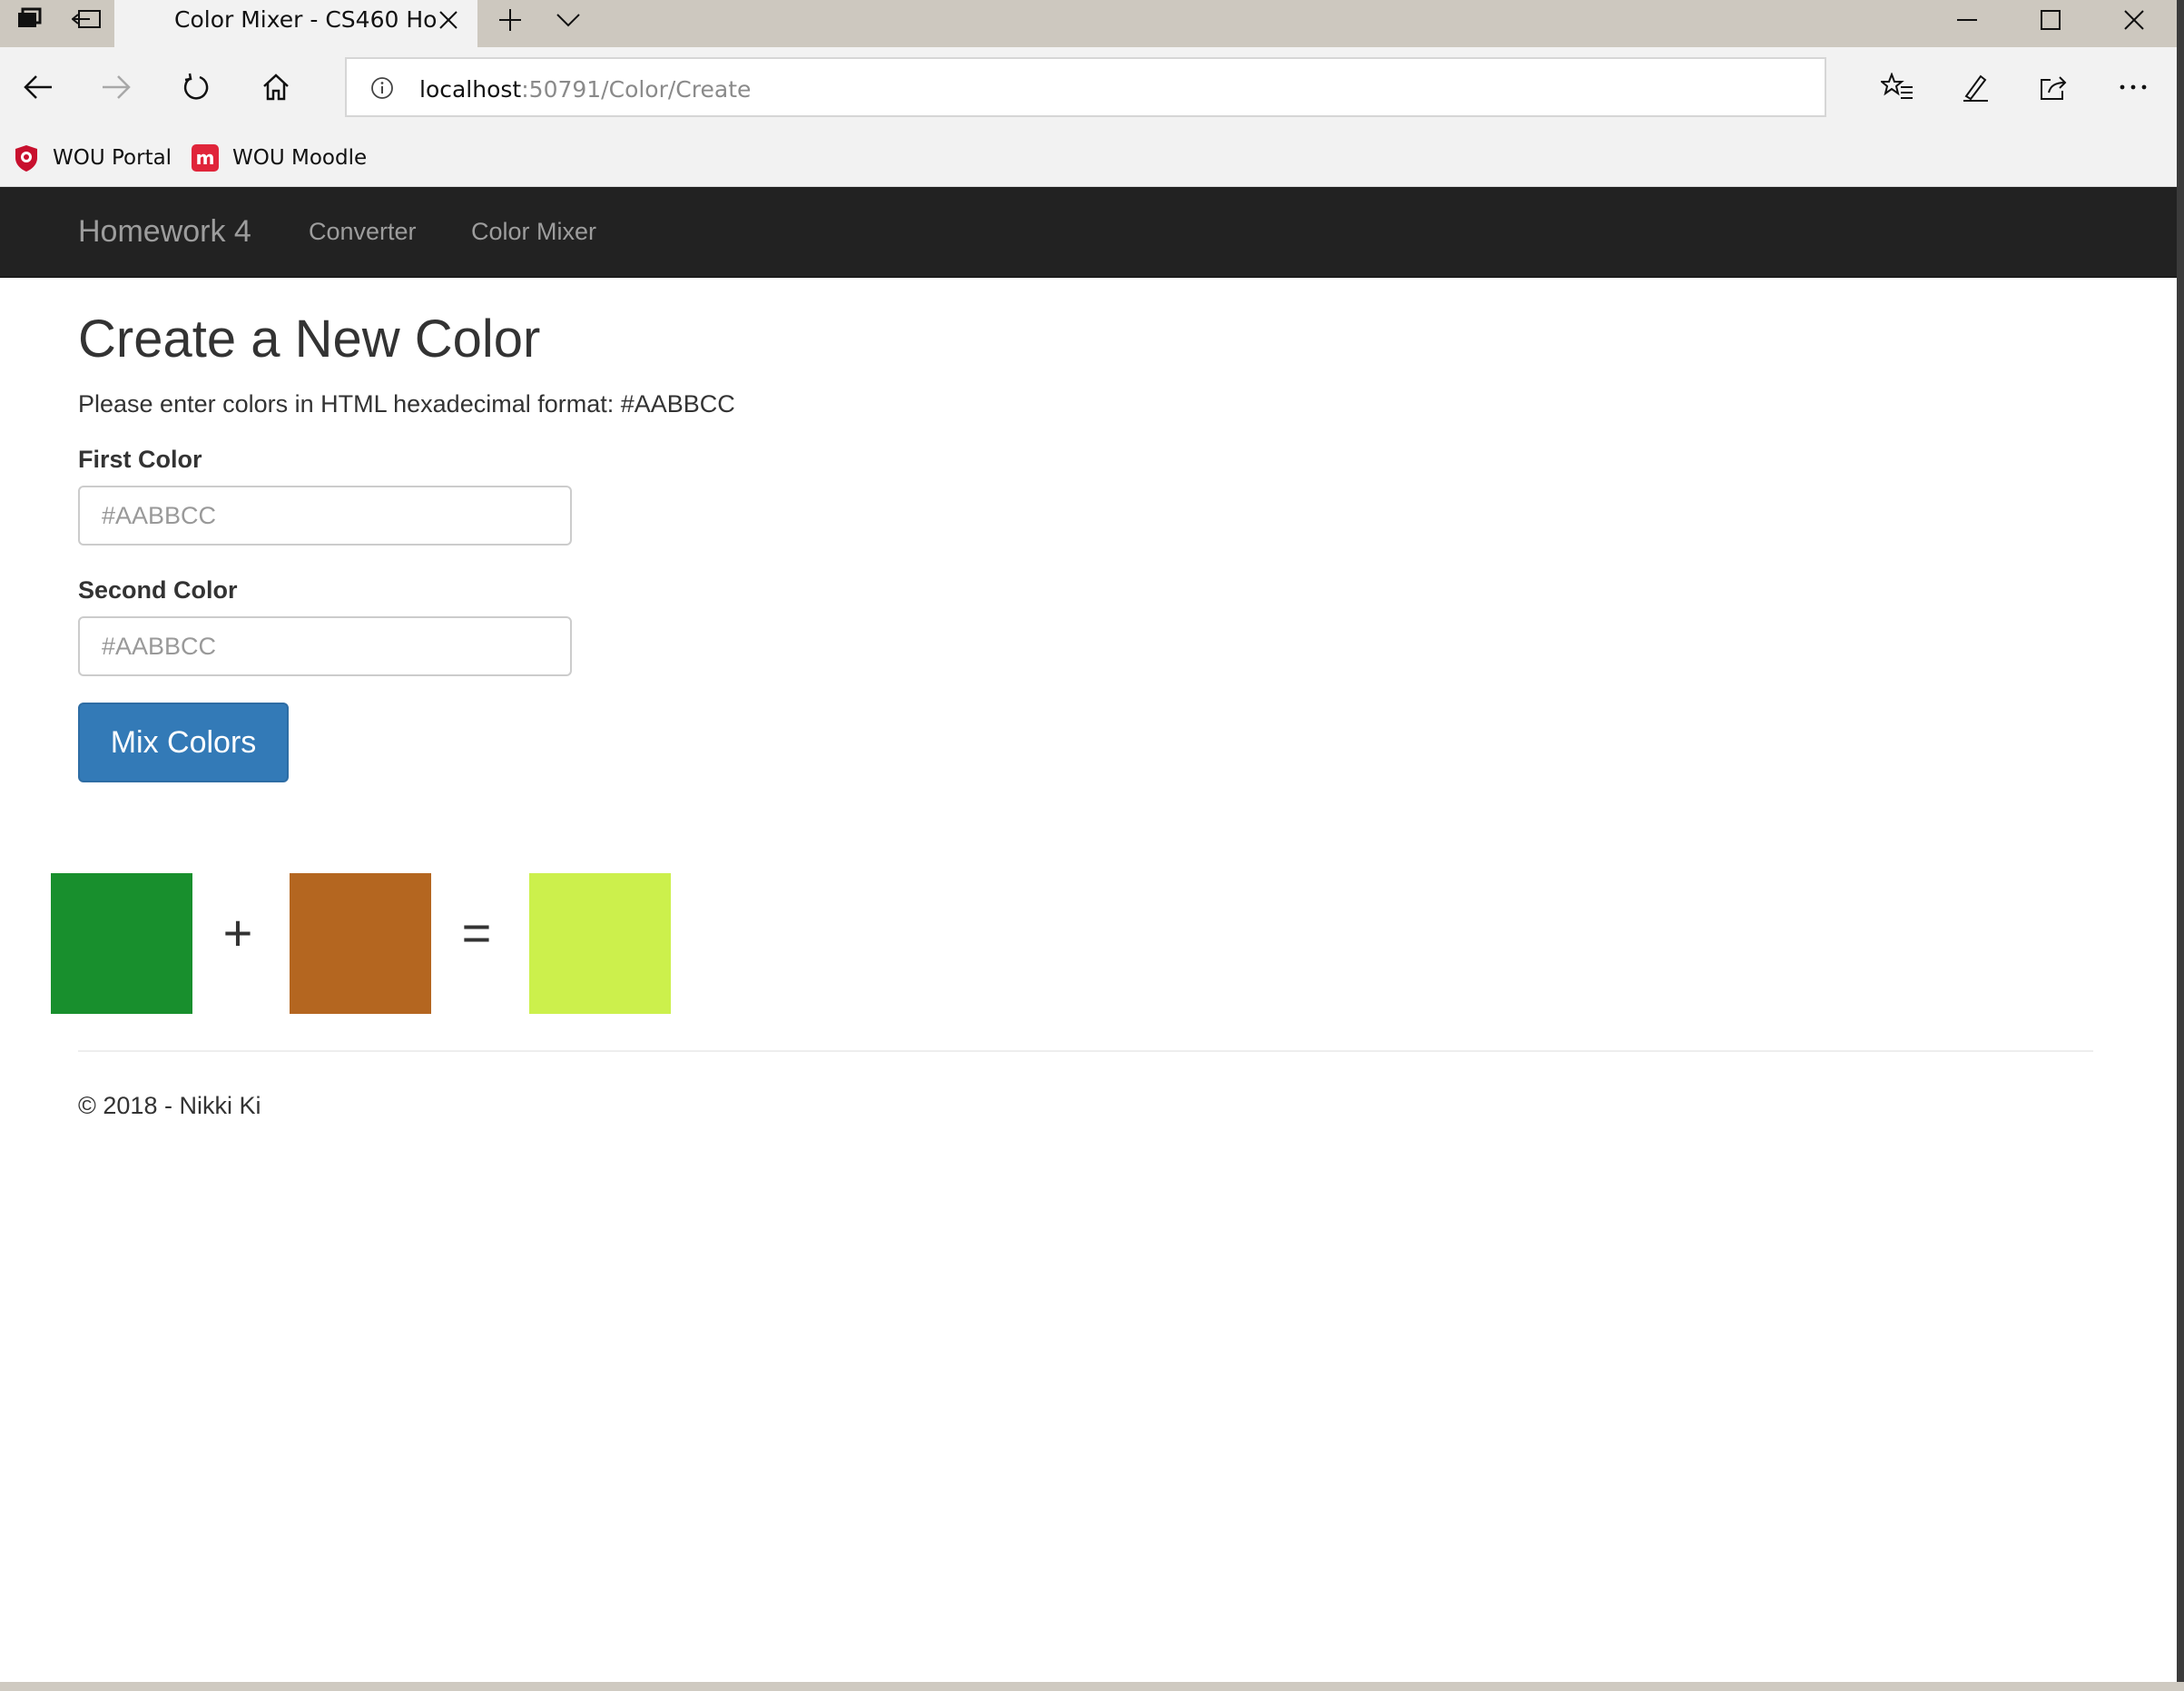  I want to click on navbar-brand: Homework 4, so click(165, 232).